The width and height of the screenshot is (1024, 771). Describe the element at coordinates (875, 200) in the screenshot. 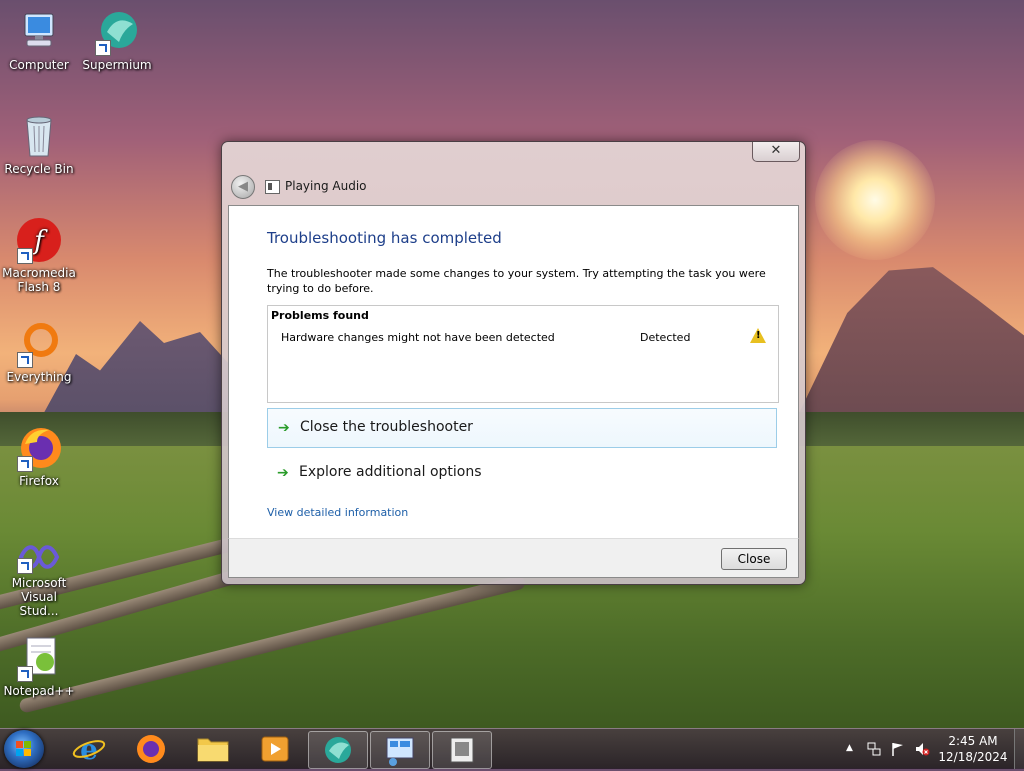

I see `sun` at that location.